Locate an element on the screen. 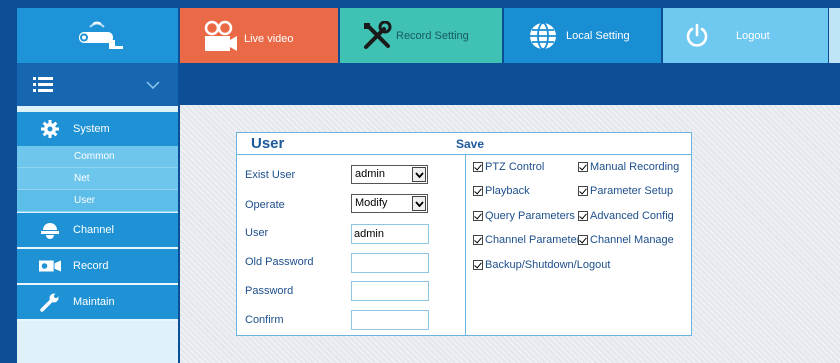 The image size is (840, 363). nav-edge is located at coordinates (834, 35).